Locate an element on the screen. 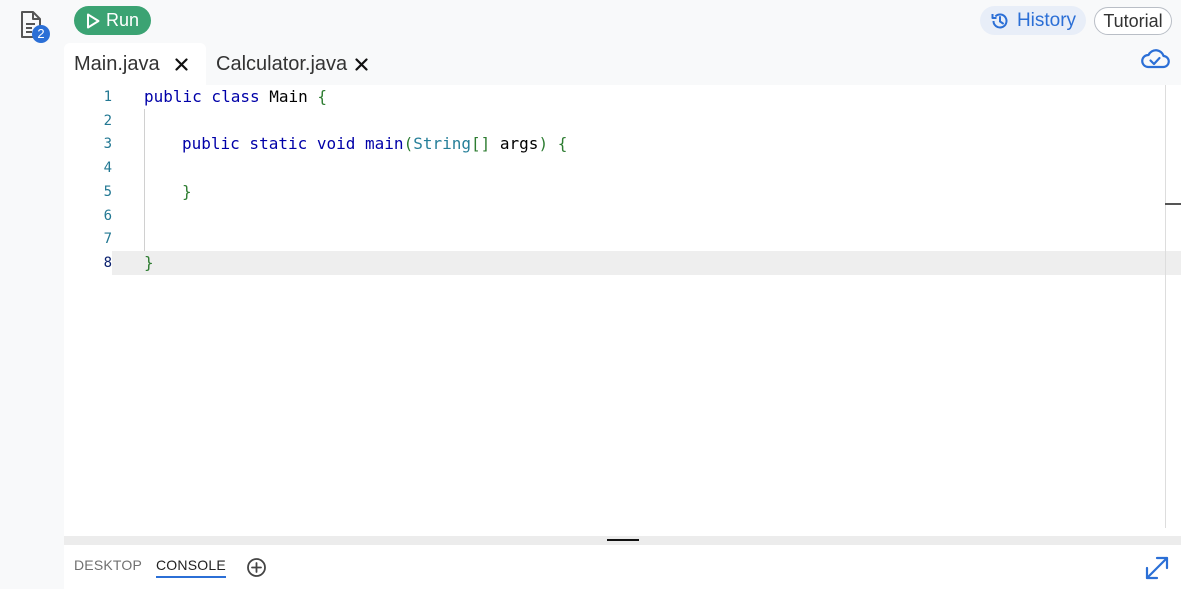 The height and width of the screenshot is (589, 1181). keyword: public class is located at coordinates (202, 96).